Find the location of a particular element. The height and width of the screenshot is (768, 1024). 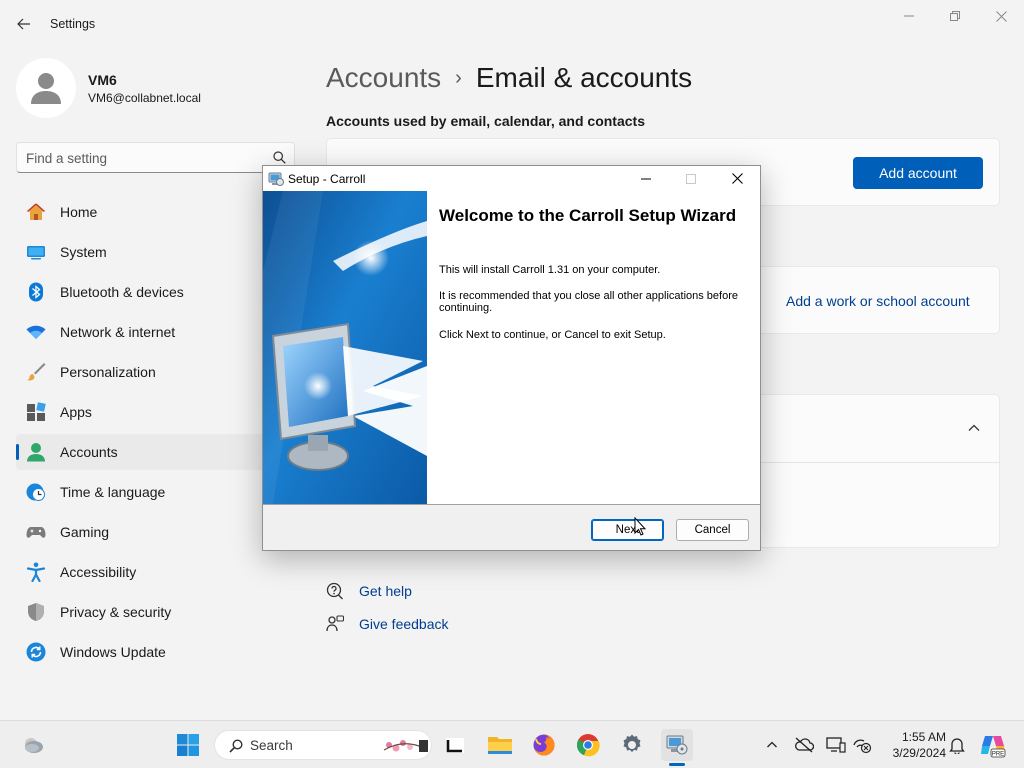

system-icon is located at coordinates (36, 252).